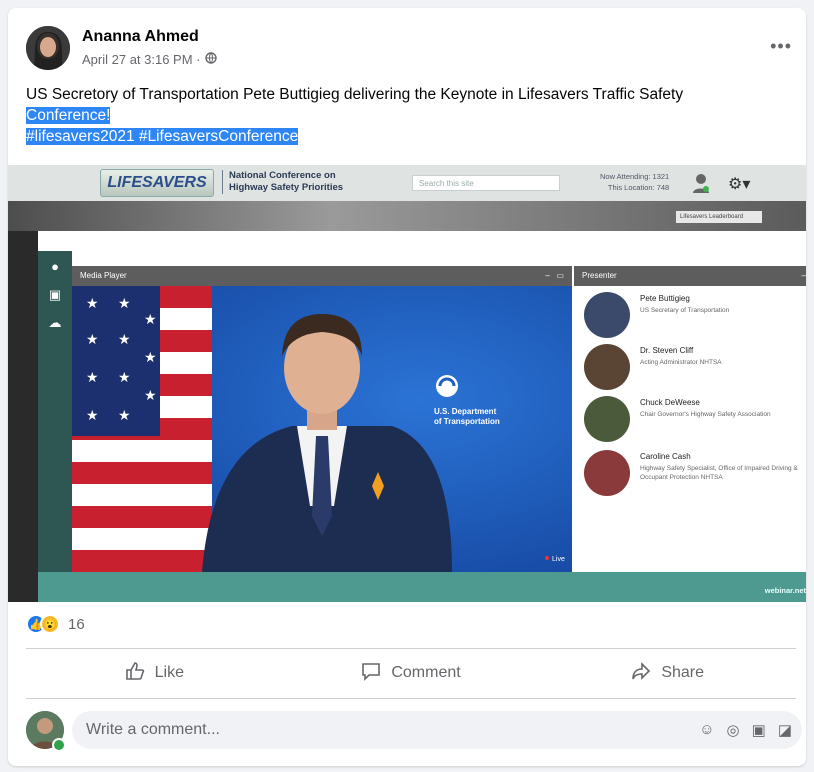  What do you see at coordinates (701, 183) in the screenshot?
I see `user-icon` at bounding box center [701, 183].